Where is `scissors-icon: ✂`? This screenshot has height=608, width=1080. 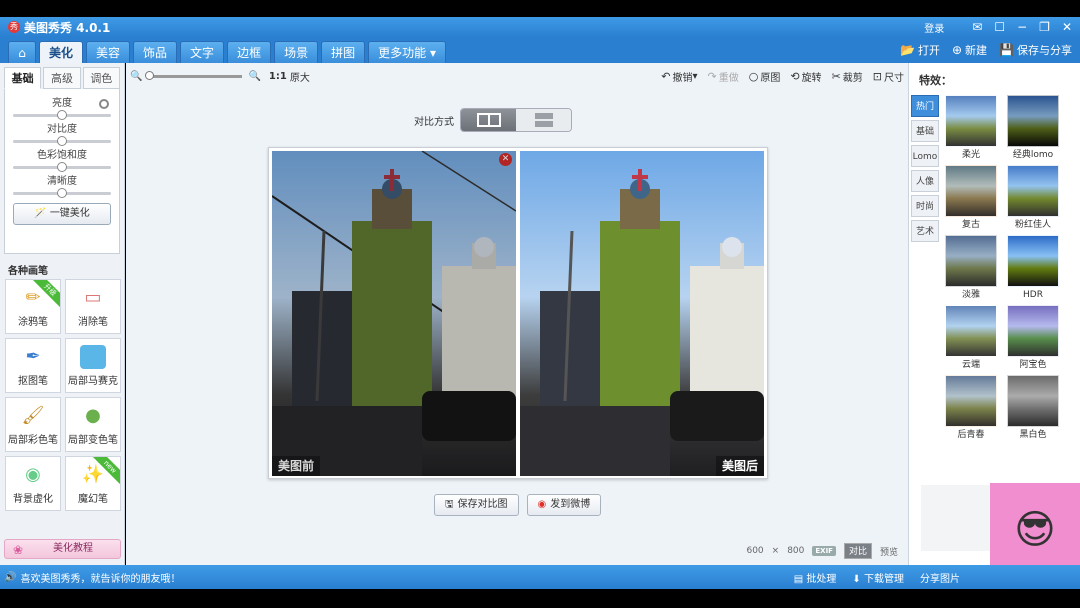
scissors-icon: ✂ is located at coordinates (836, 76).